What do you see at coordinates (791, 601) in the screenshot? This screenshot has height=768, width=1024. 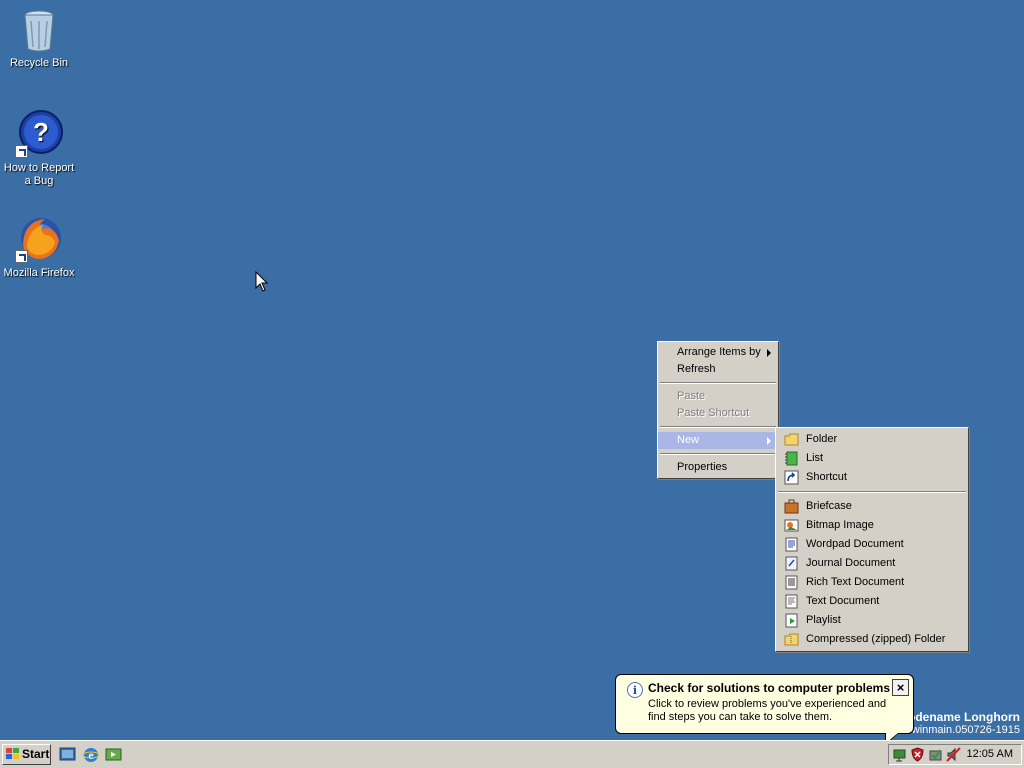 I see `text-document-icon` at bounding box center [791, 601].